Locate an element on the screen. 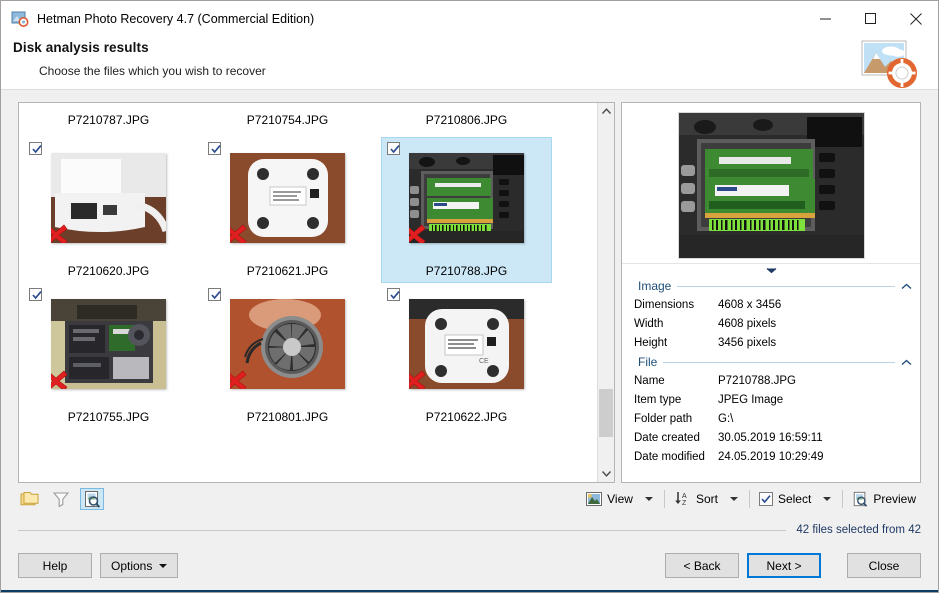 Image resolution: width=939 pixels, height=593 pixels. toolbar-right-tools: View A Z Sort Select Preview is located at coordinates (751, 499).